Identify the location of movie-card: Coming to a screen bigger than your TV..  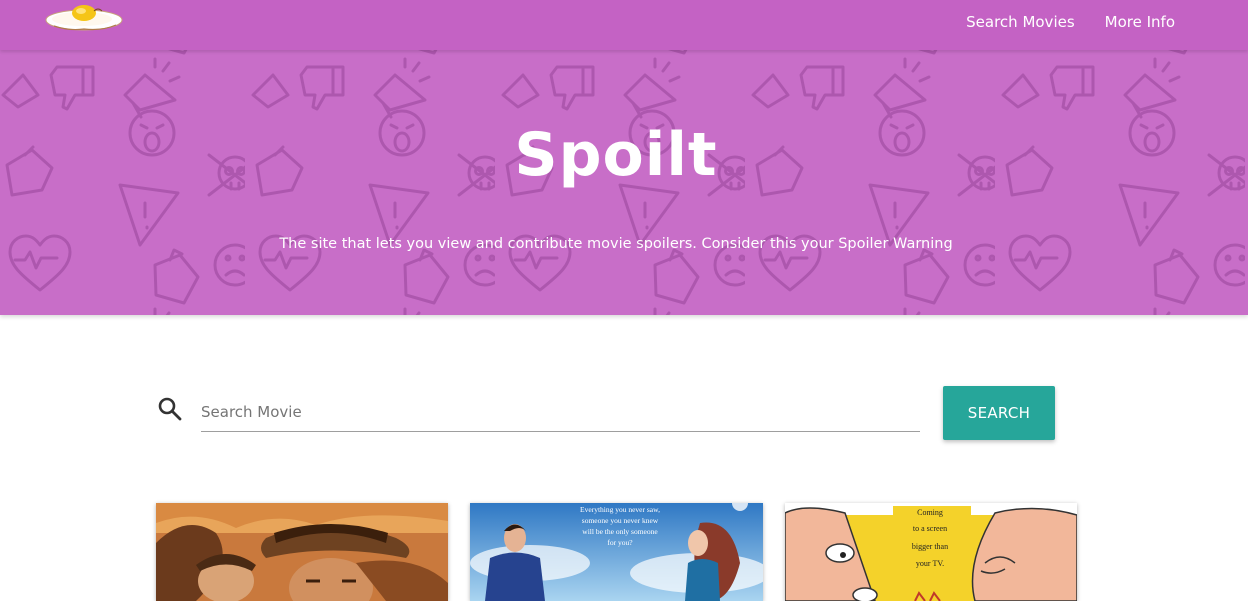
(931, 552).